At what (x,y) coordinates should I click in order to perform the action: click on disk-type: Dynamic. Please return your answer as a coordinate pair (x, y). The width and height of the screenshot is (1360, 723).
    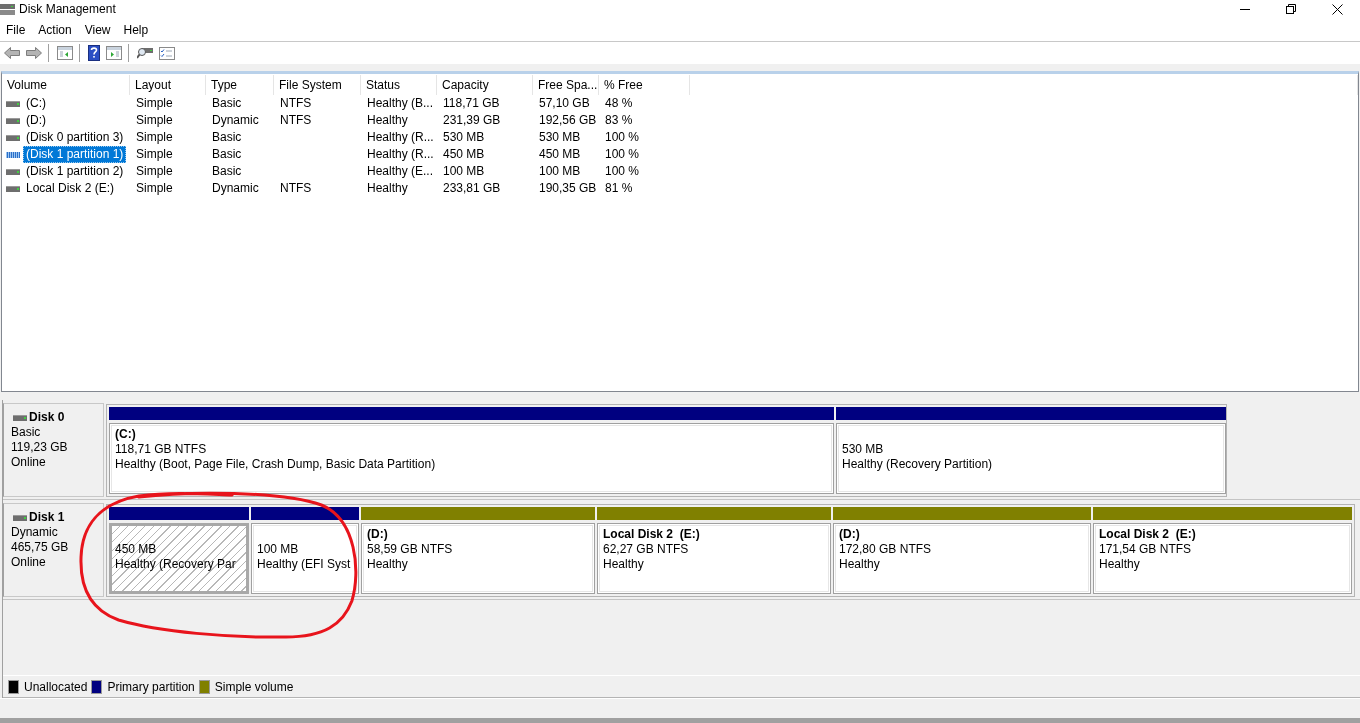
    Looking at the image, I should click on (34, 532).